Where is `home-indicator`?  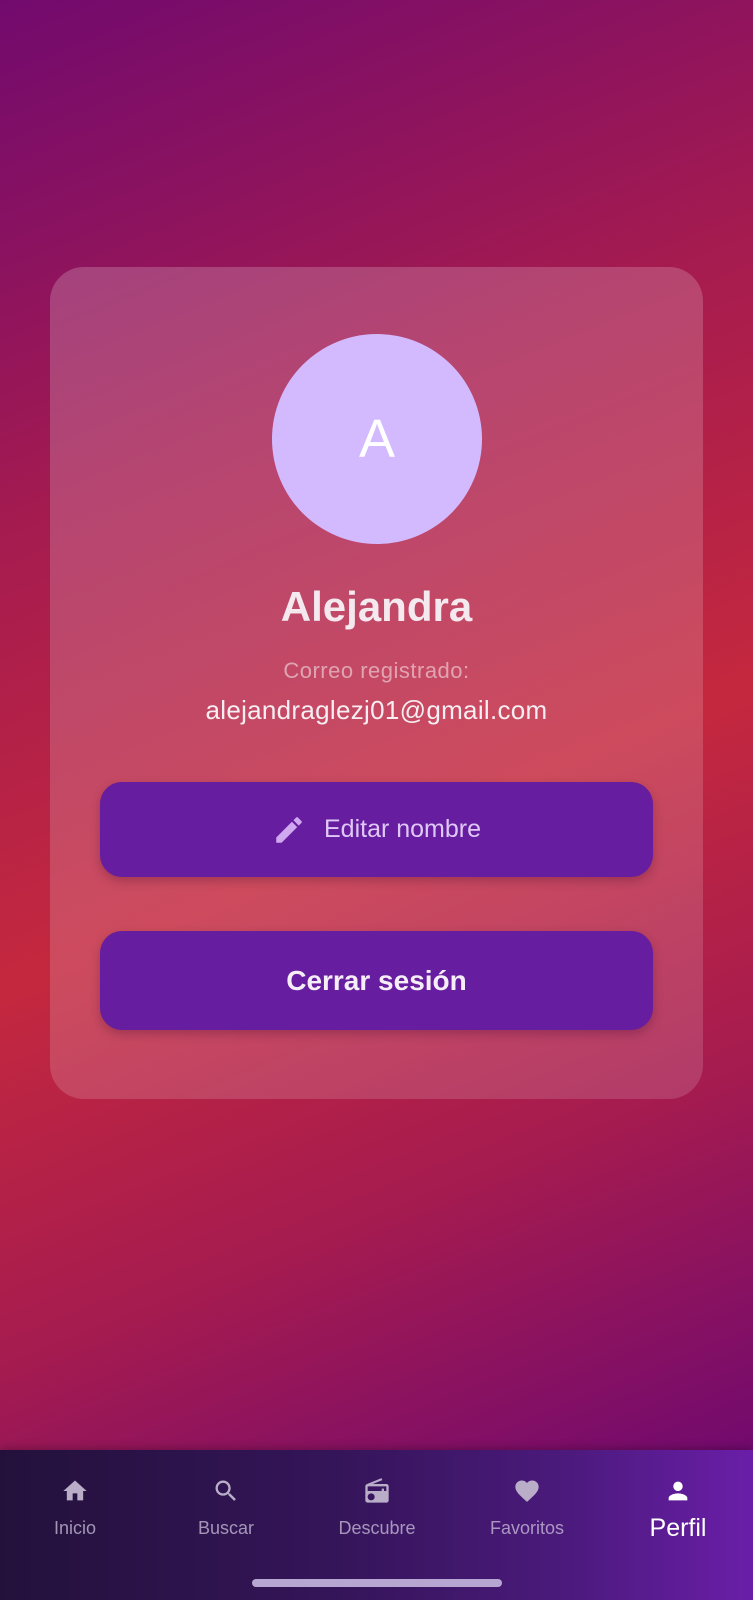
home-indicator is located at coordinates (377, 1583).